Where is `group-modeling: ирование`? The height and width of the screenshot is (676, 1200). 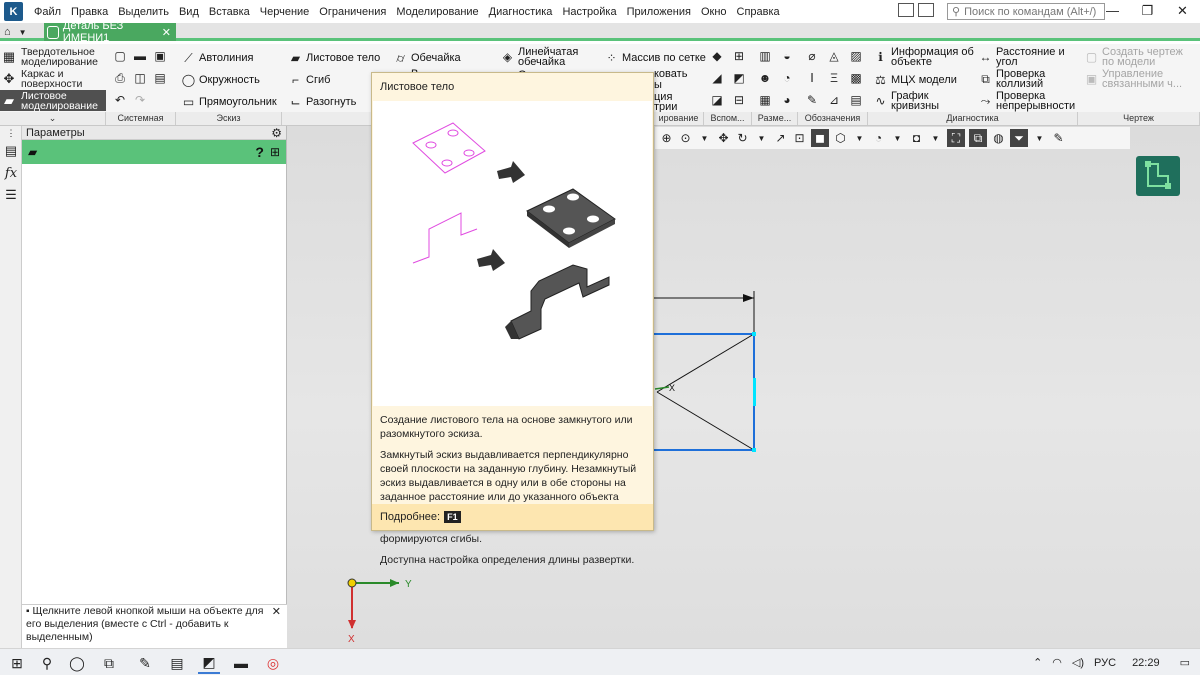
group-modeling: ирование is located at coordinates (679, 118).